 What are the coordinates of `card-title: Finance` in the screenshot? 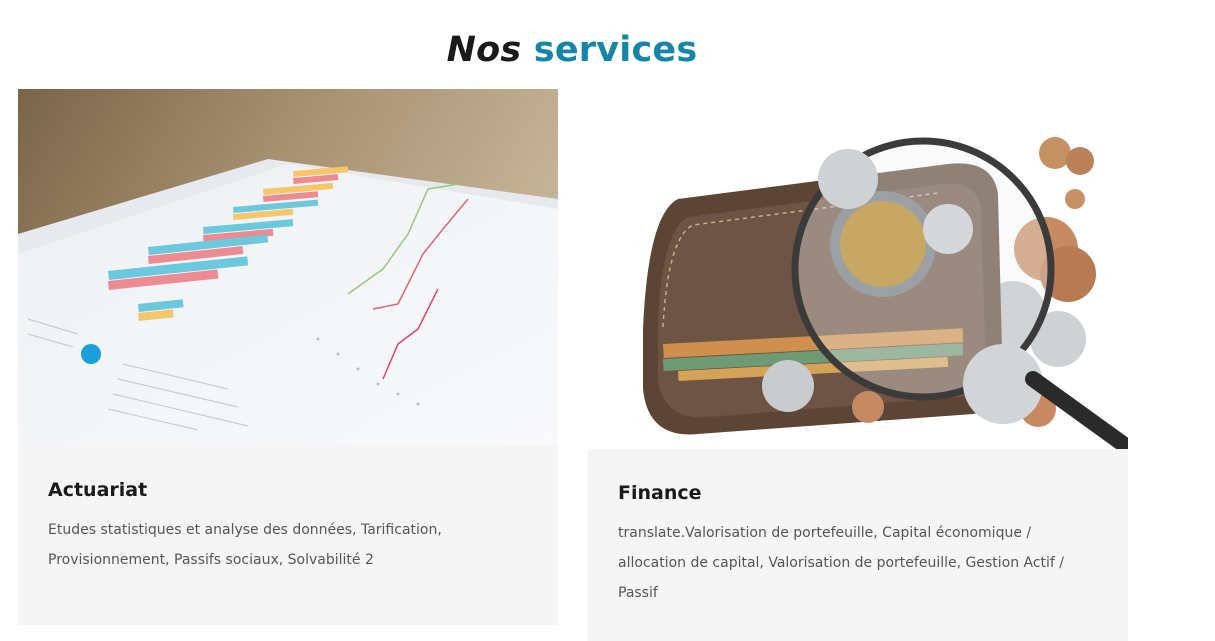 It's located at (858, 493).